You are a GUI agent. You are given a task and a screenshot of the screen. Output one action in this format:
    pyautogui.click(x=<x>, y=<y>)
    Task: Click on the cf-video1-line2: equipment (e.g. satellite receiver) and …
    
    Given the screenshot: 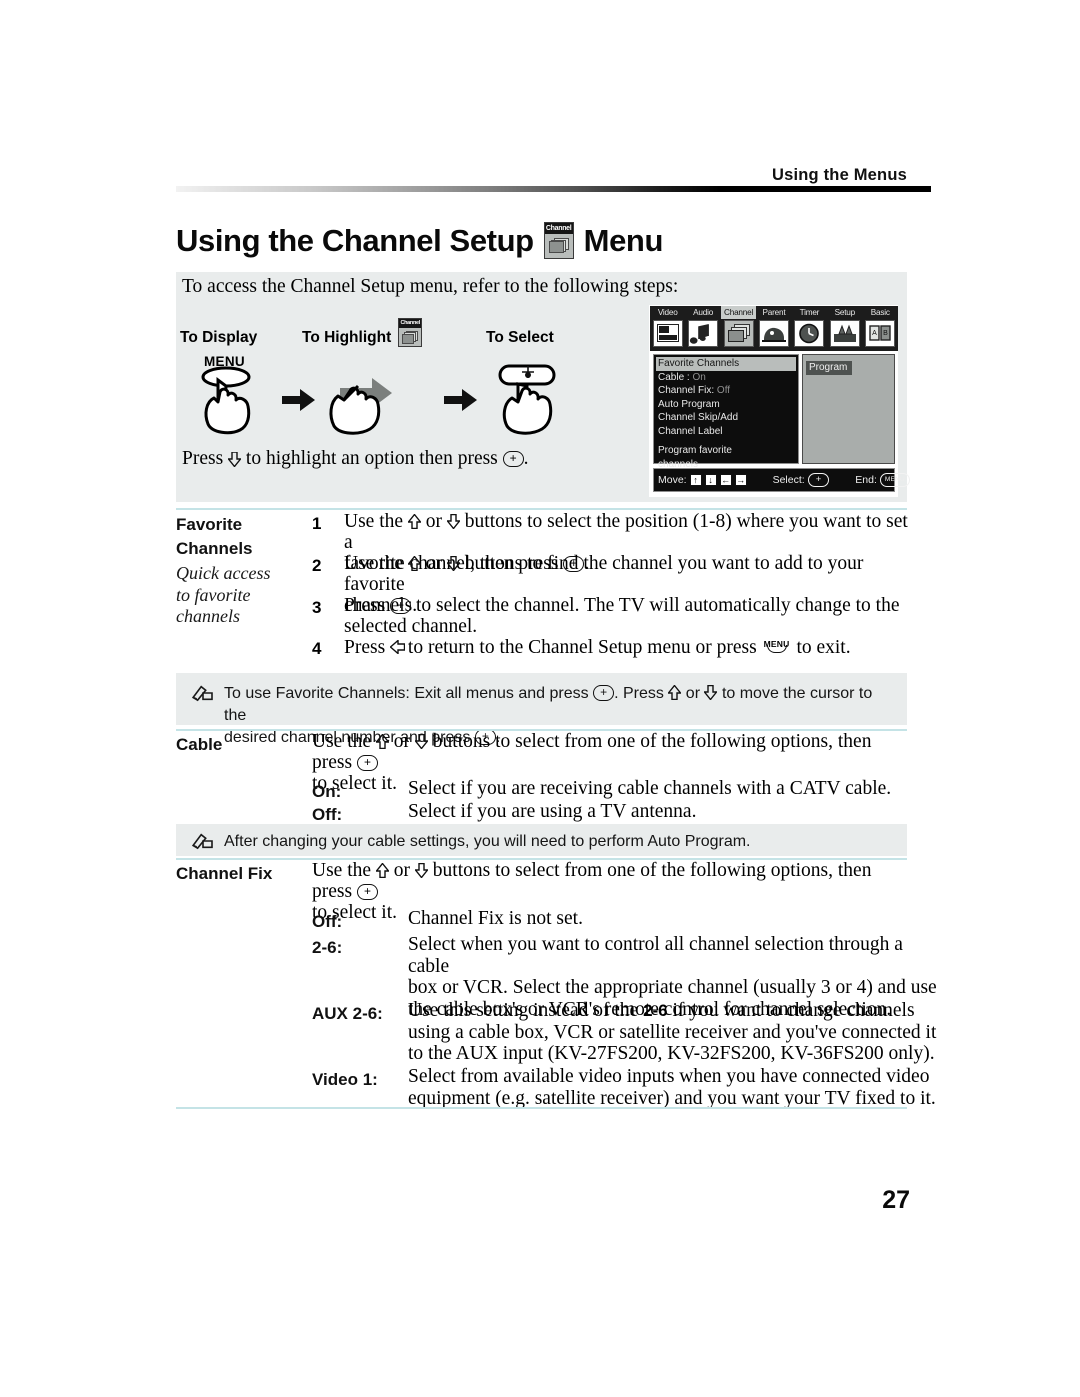 What is the action you would take?
    pyautogui.click(x=672, y=1098)
    